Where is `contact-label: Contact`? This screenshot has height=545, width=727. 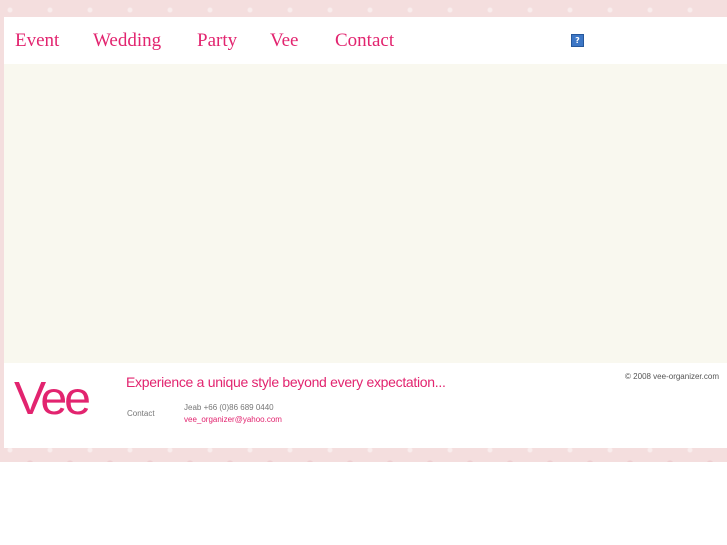
contact-label: Contact is located at coordinates (141, 413).